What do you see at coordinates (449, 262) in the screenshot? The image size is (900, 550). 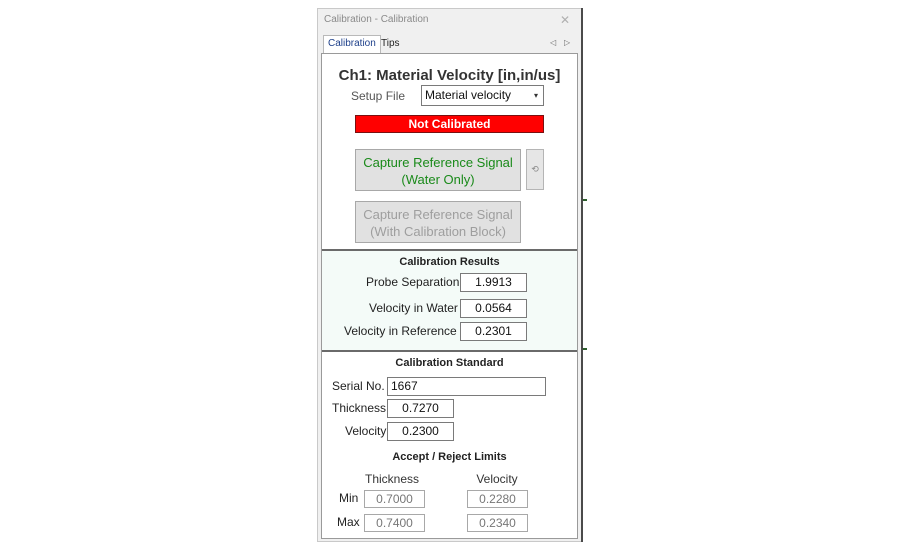 I see `results-title: Calibration Results` at bounding box center [449, 262].